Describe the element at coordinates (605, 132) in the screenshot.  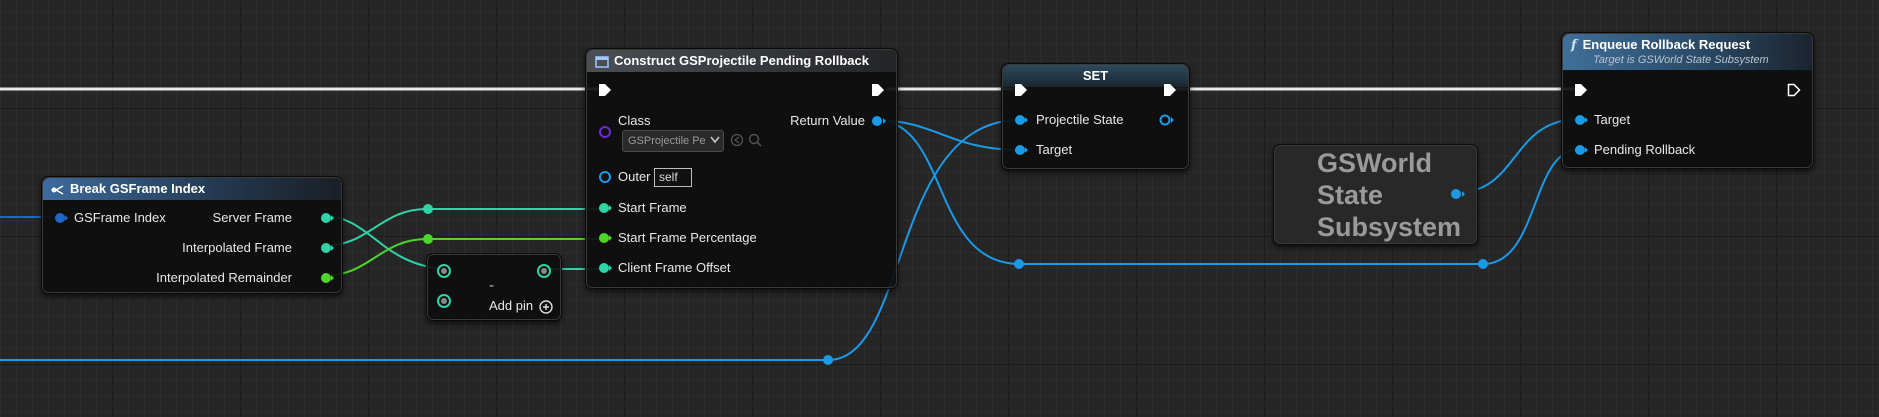
I see `class-pin-icon` at that location.